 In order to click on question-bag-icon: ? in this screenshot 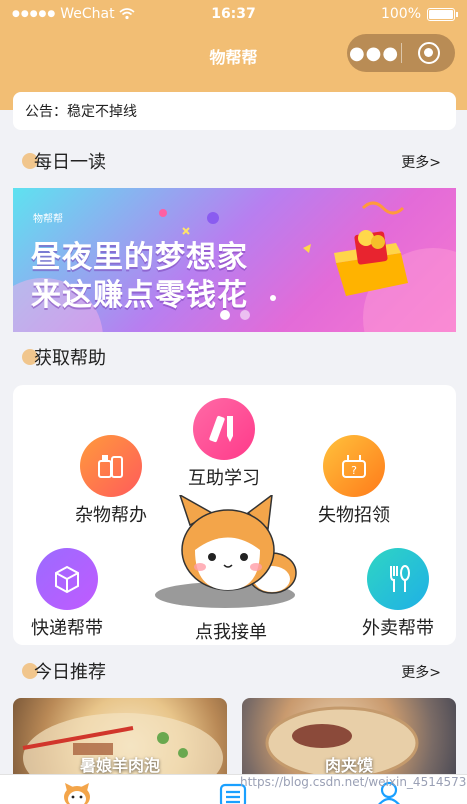, I will do `click(354, 466)`.